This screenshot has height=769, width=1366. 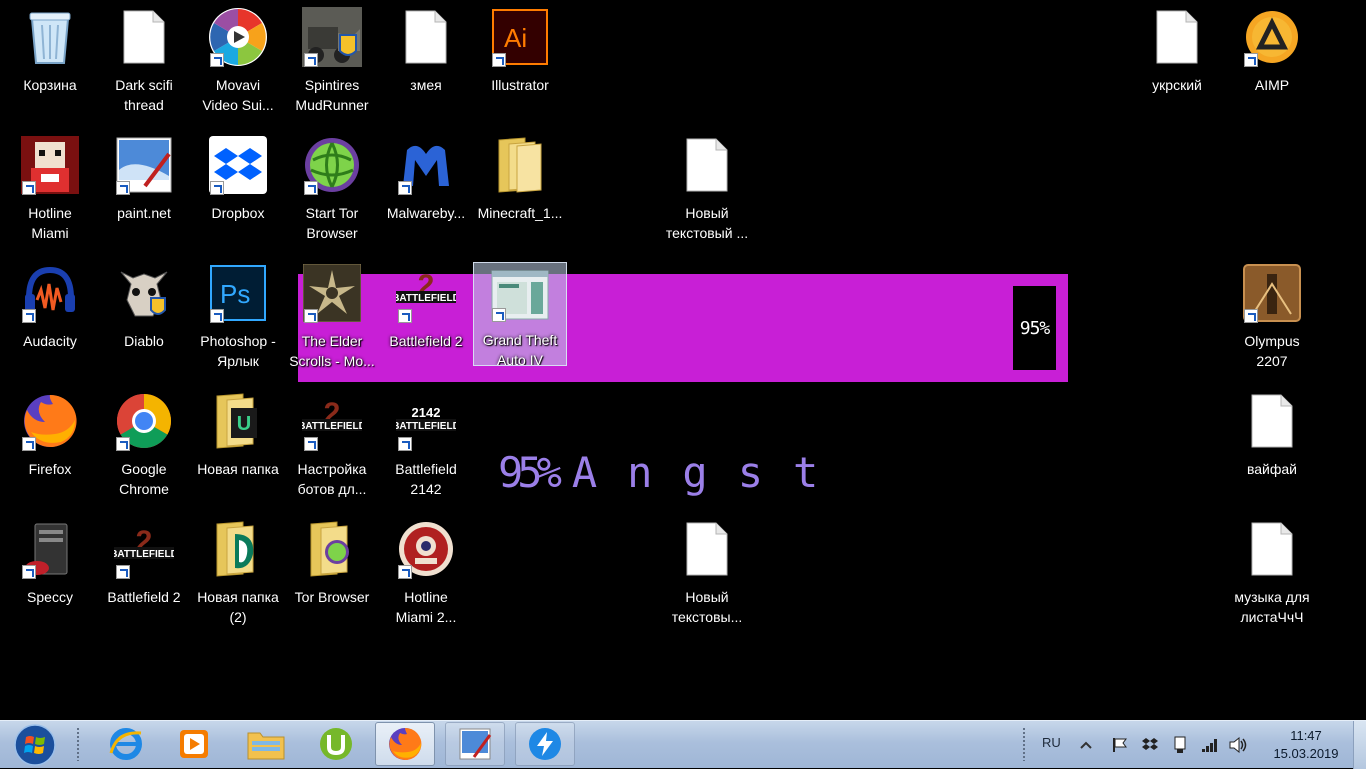 I want to click on utorrent-icon, so click(x=336, y=744).